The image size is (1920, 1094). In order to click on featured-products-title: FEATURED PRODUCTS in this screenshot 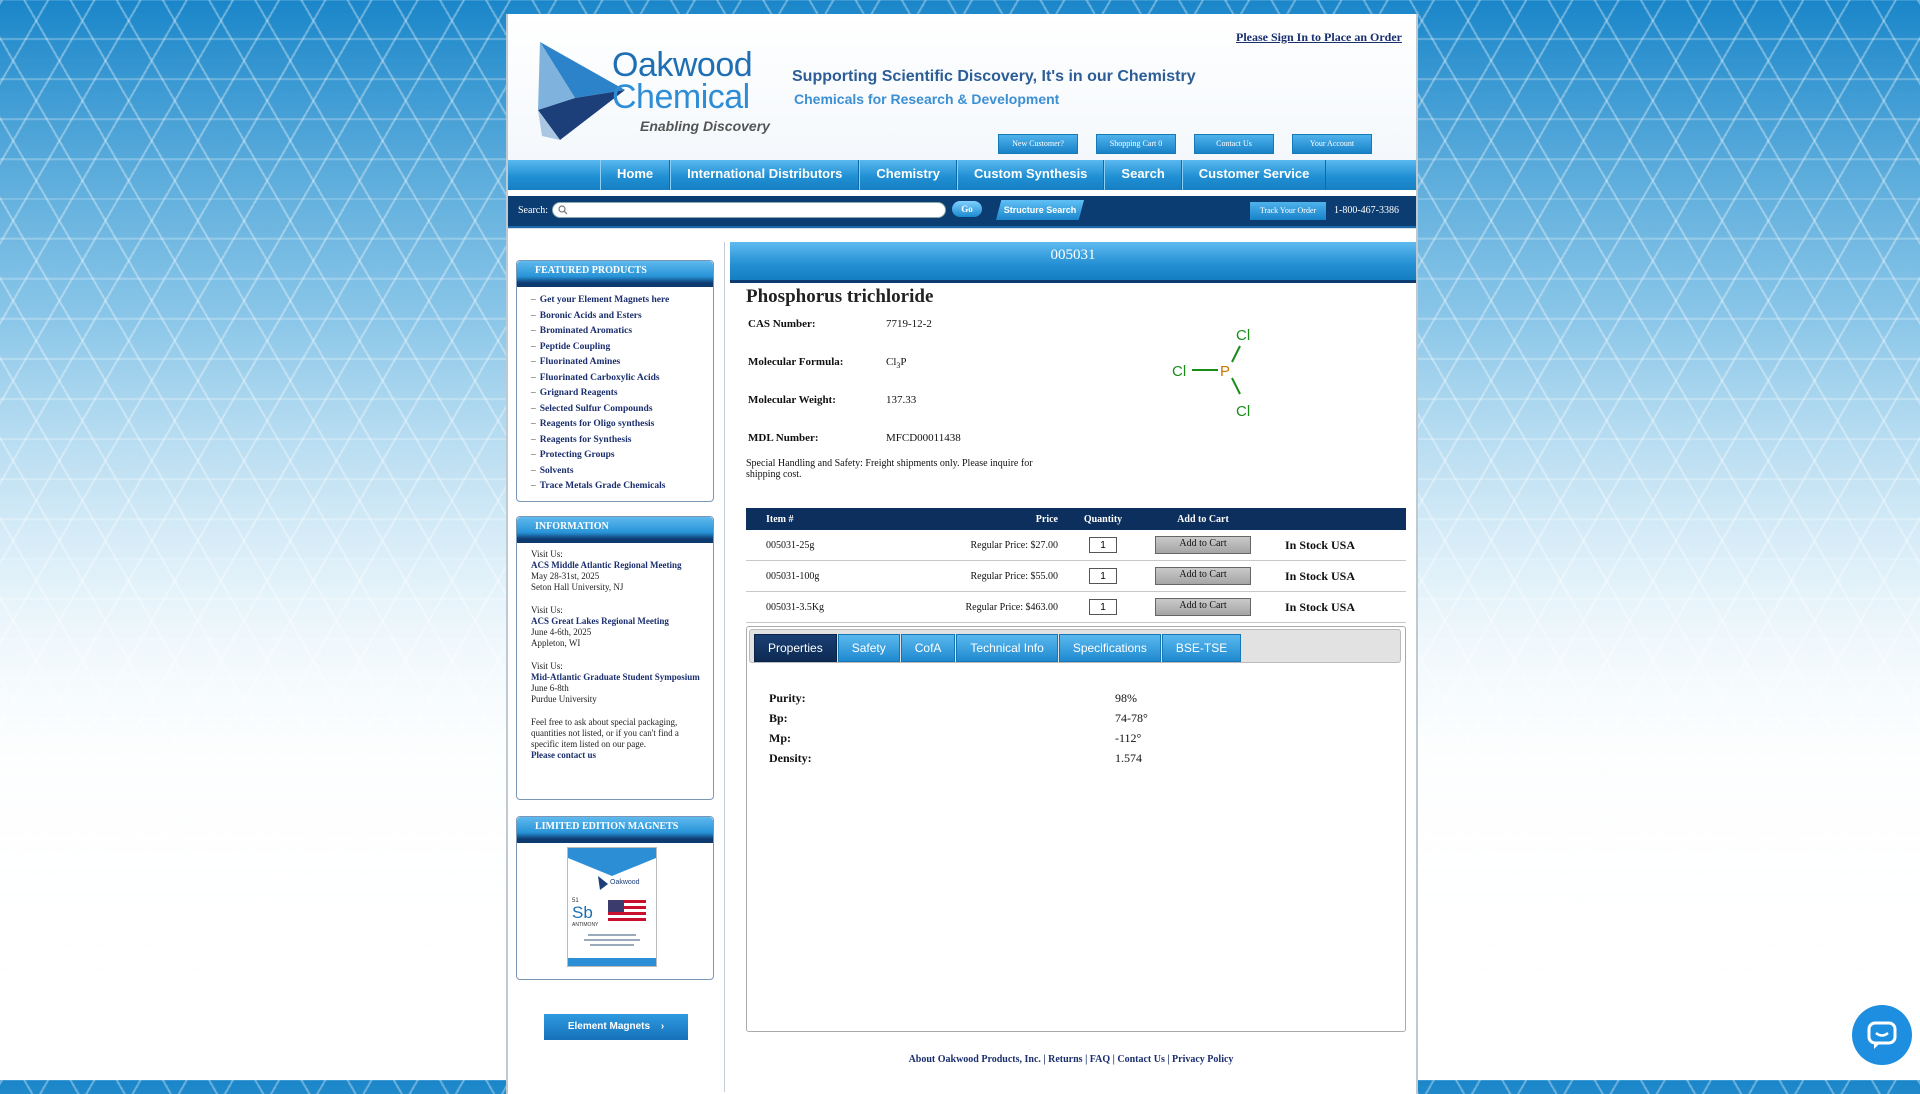, I will do `click(615, 274)`.